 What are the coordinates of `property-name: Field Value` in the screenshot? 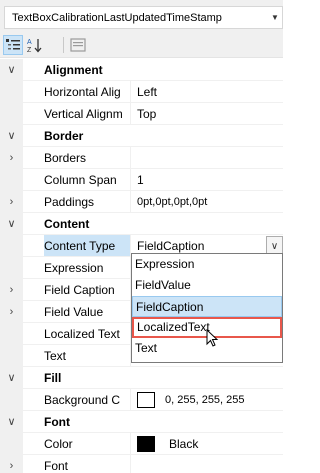 It's located at (87, 311).